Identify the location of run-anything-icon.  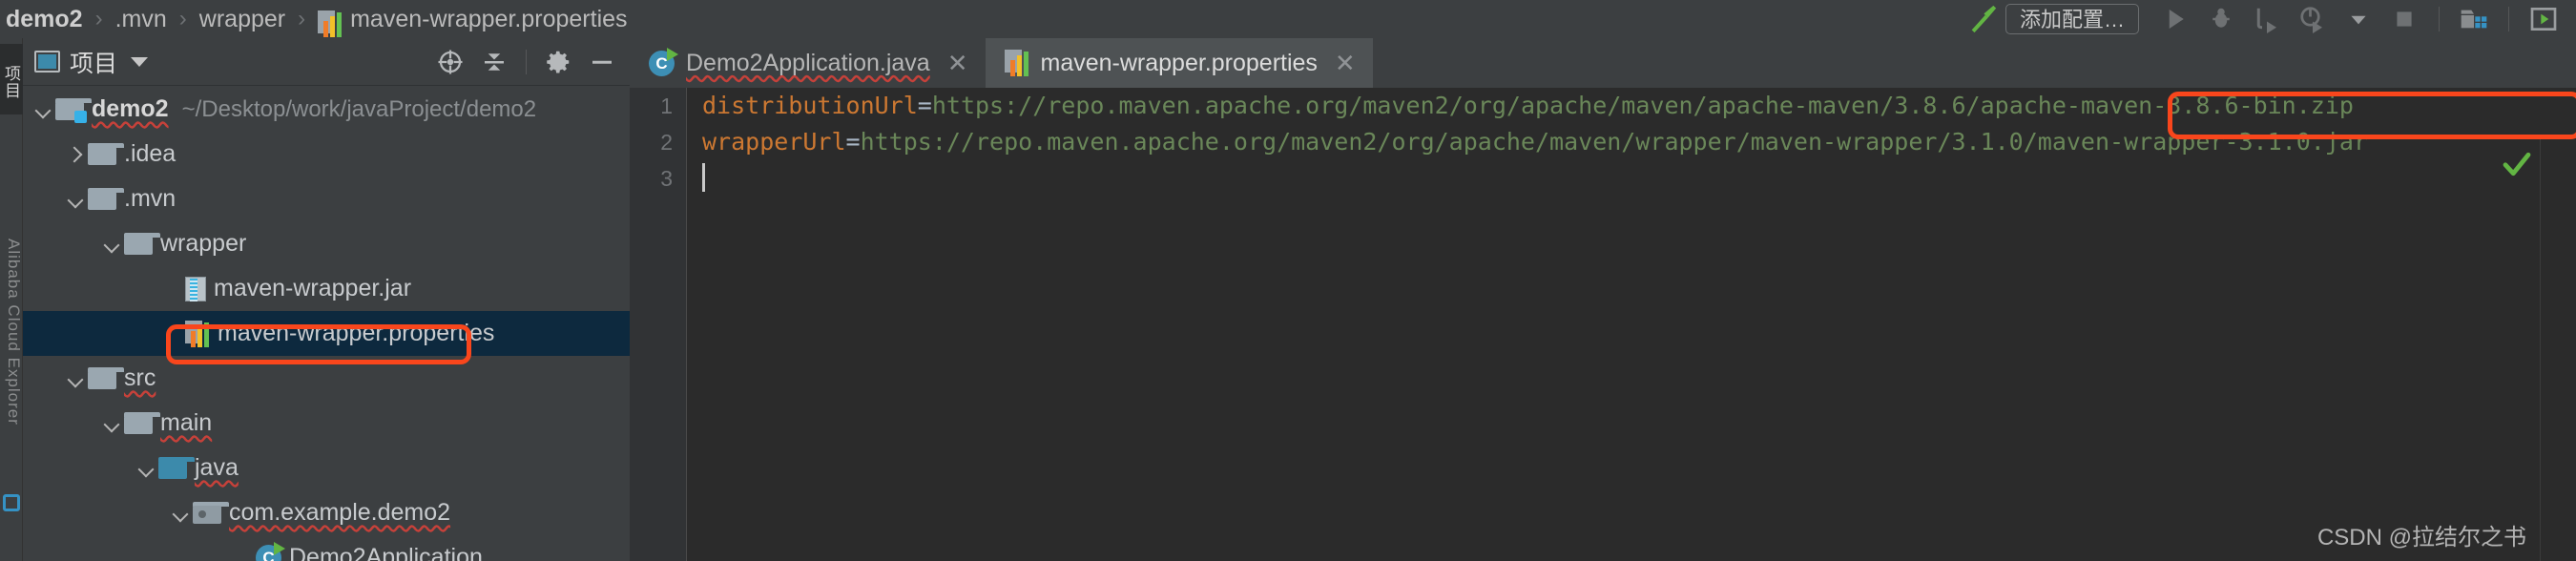
(2543, 19).